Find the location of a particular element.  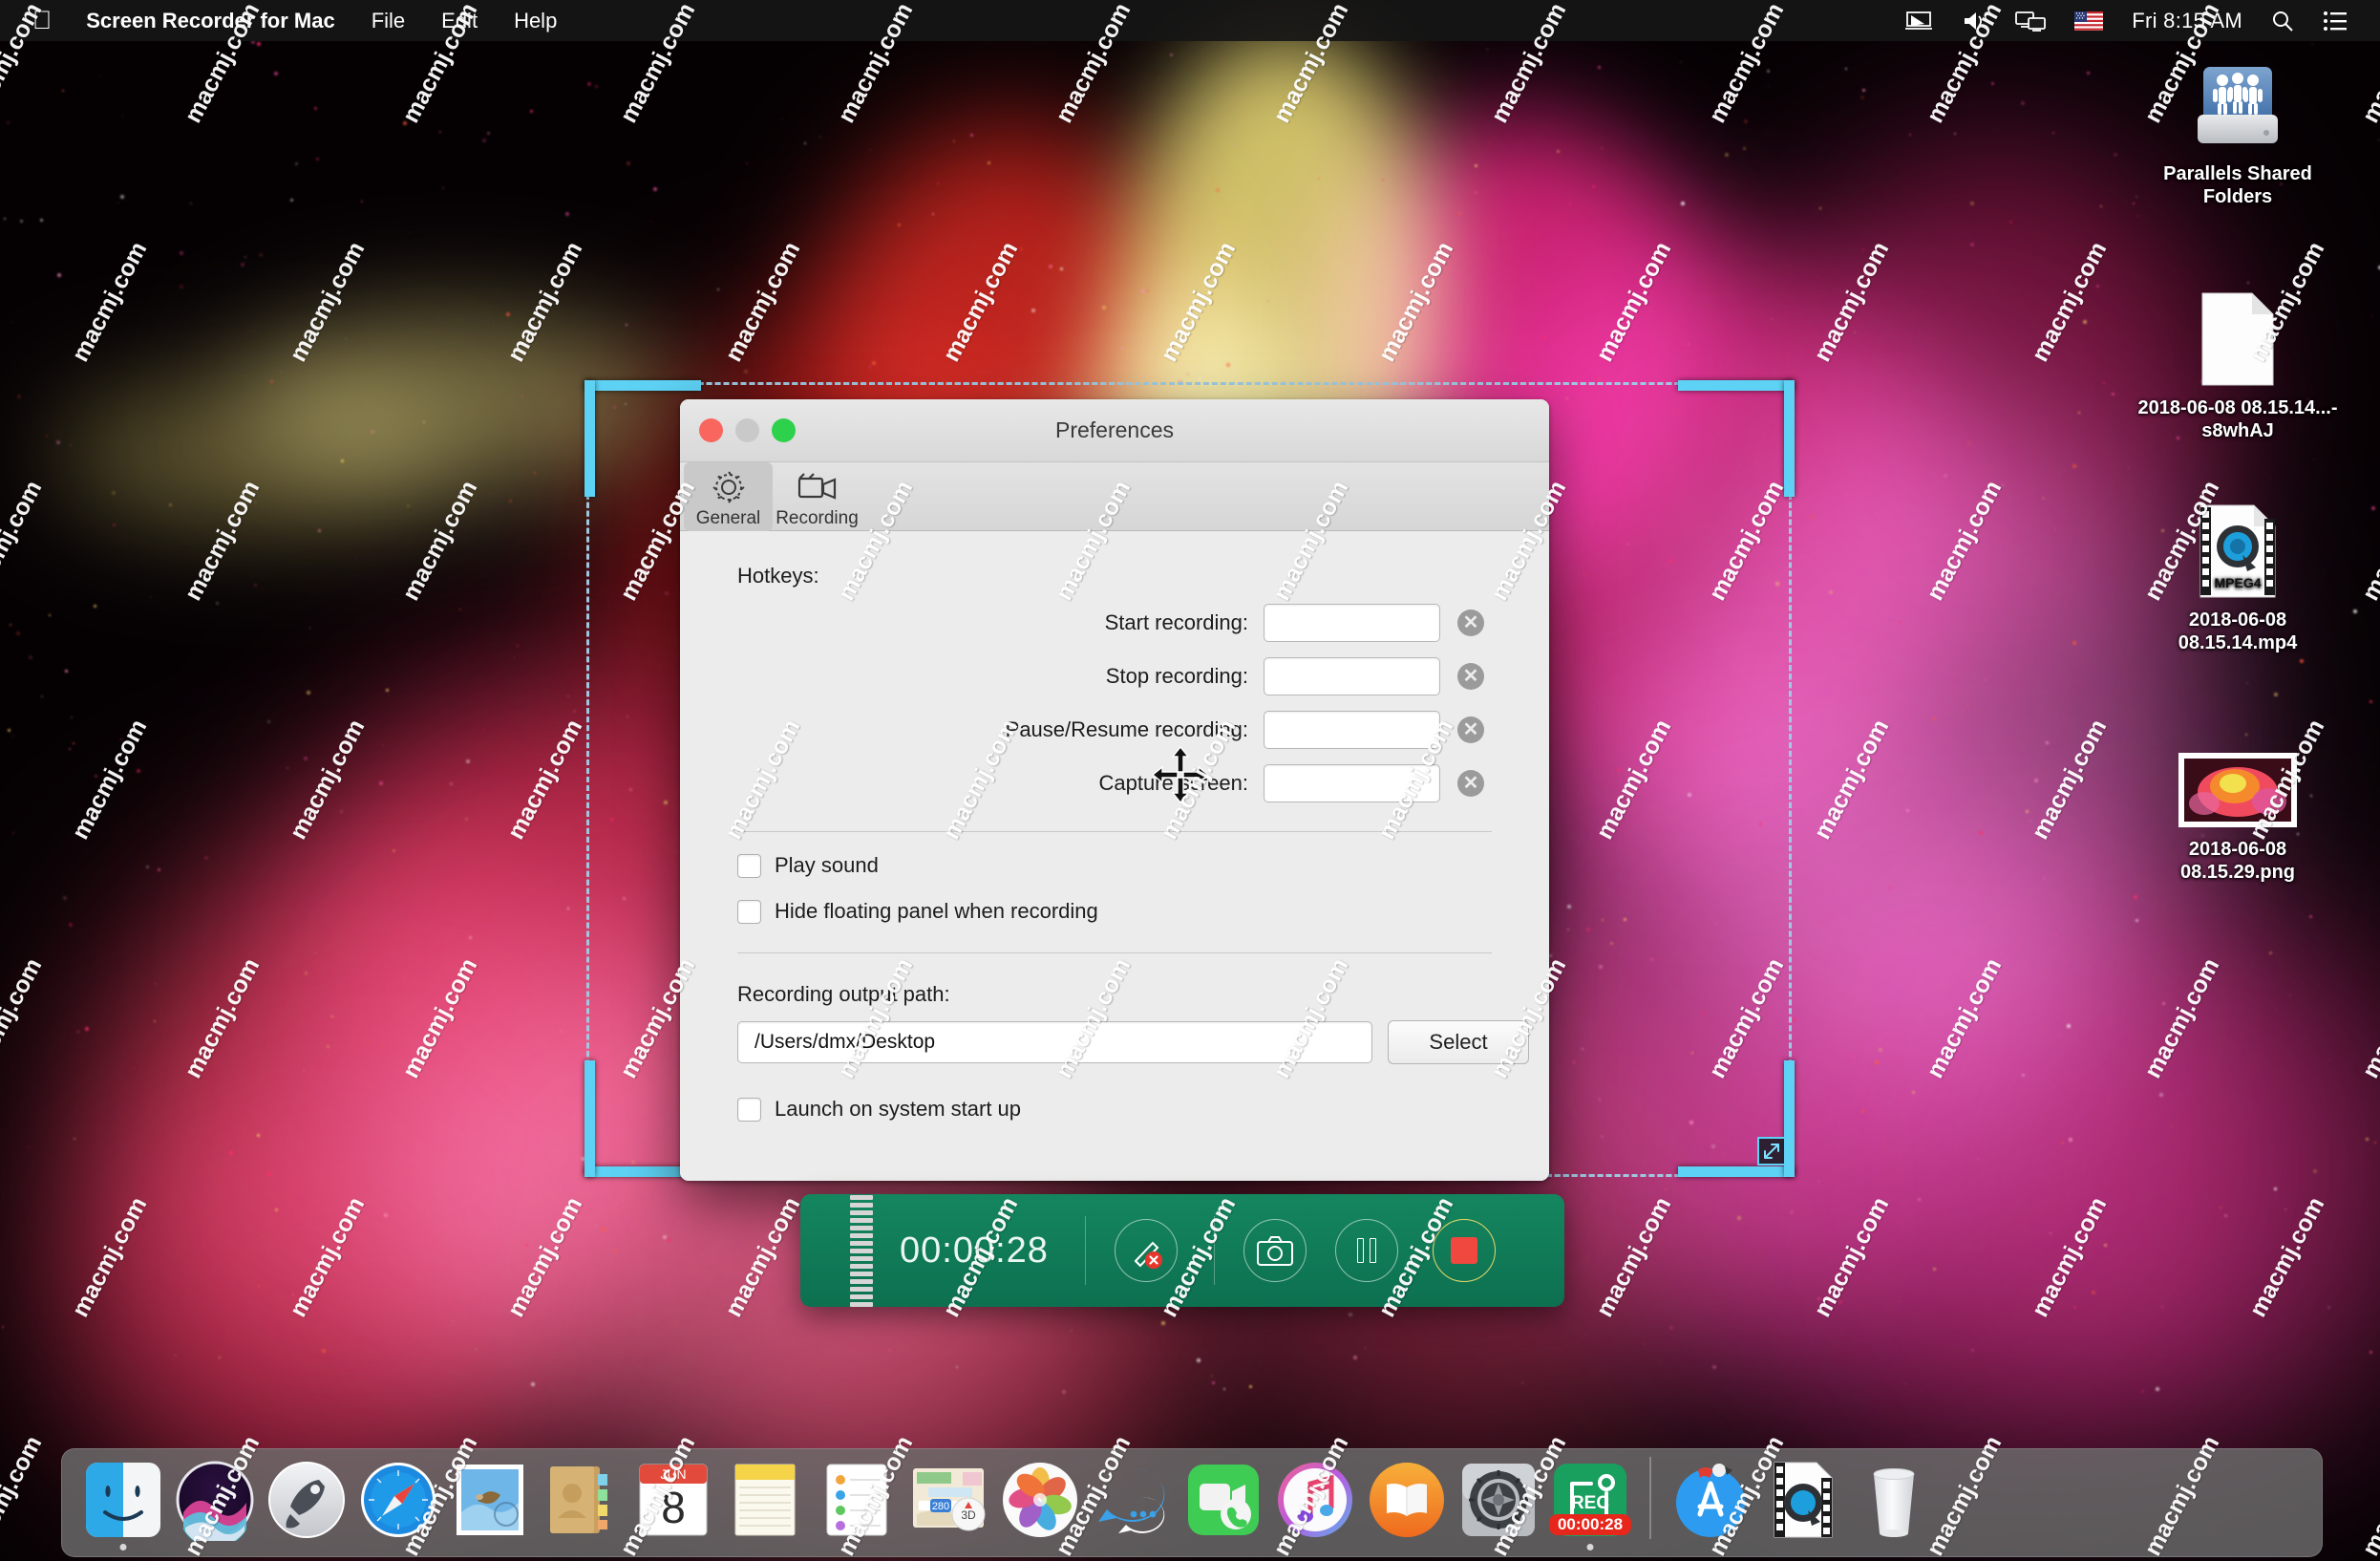

window-title: Preferences is located at coordinates (1114, 429).